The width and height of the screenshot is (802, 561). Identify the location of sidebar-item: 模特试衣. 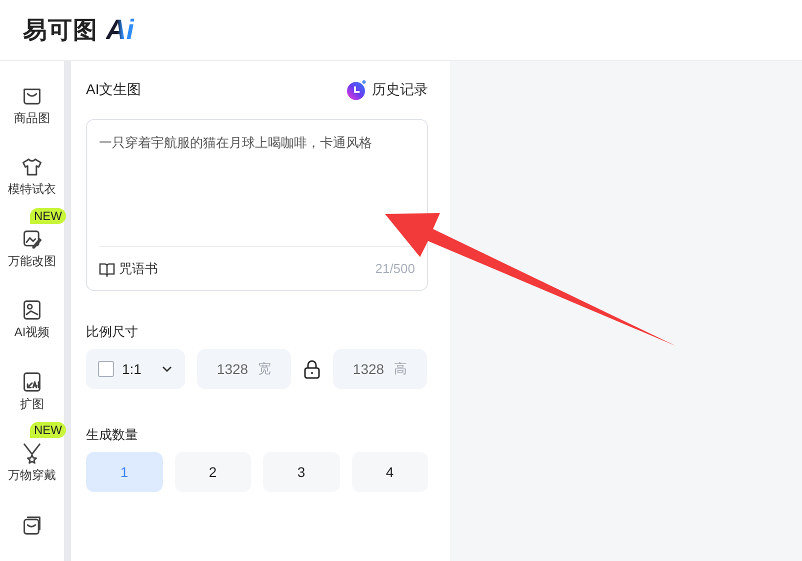
(32, 168).